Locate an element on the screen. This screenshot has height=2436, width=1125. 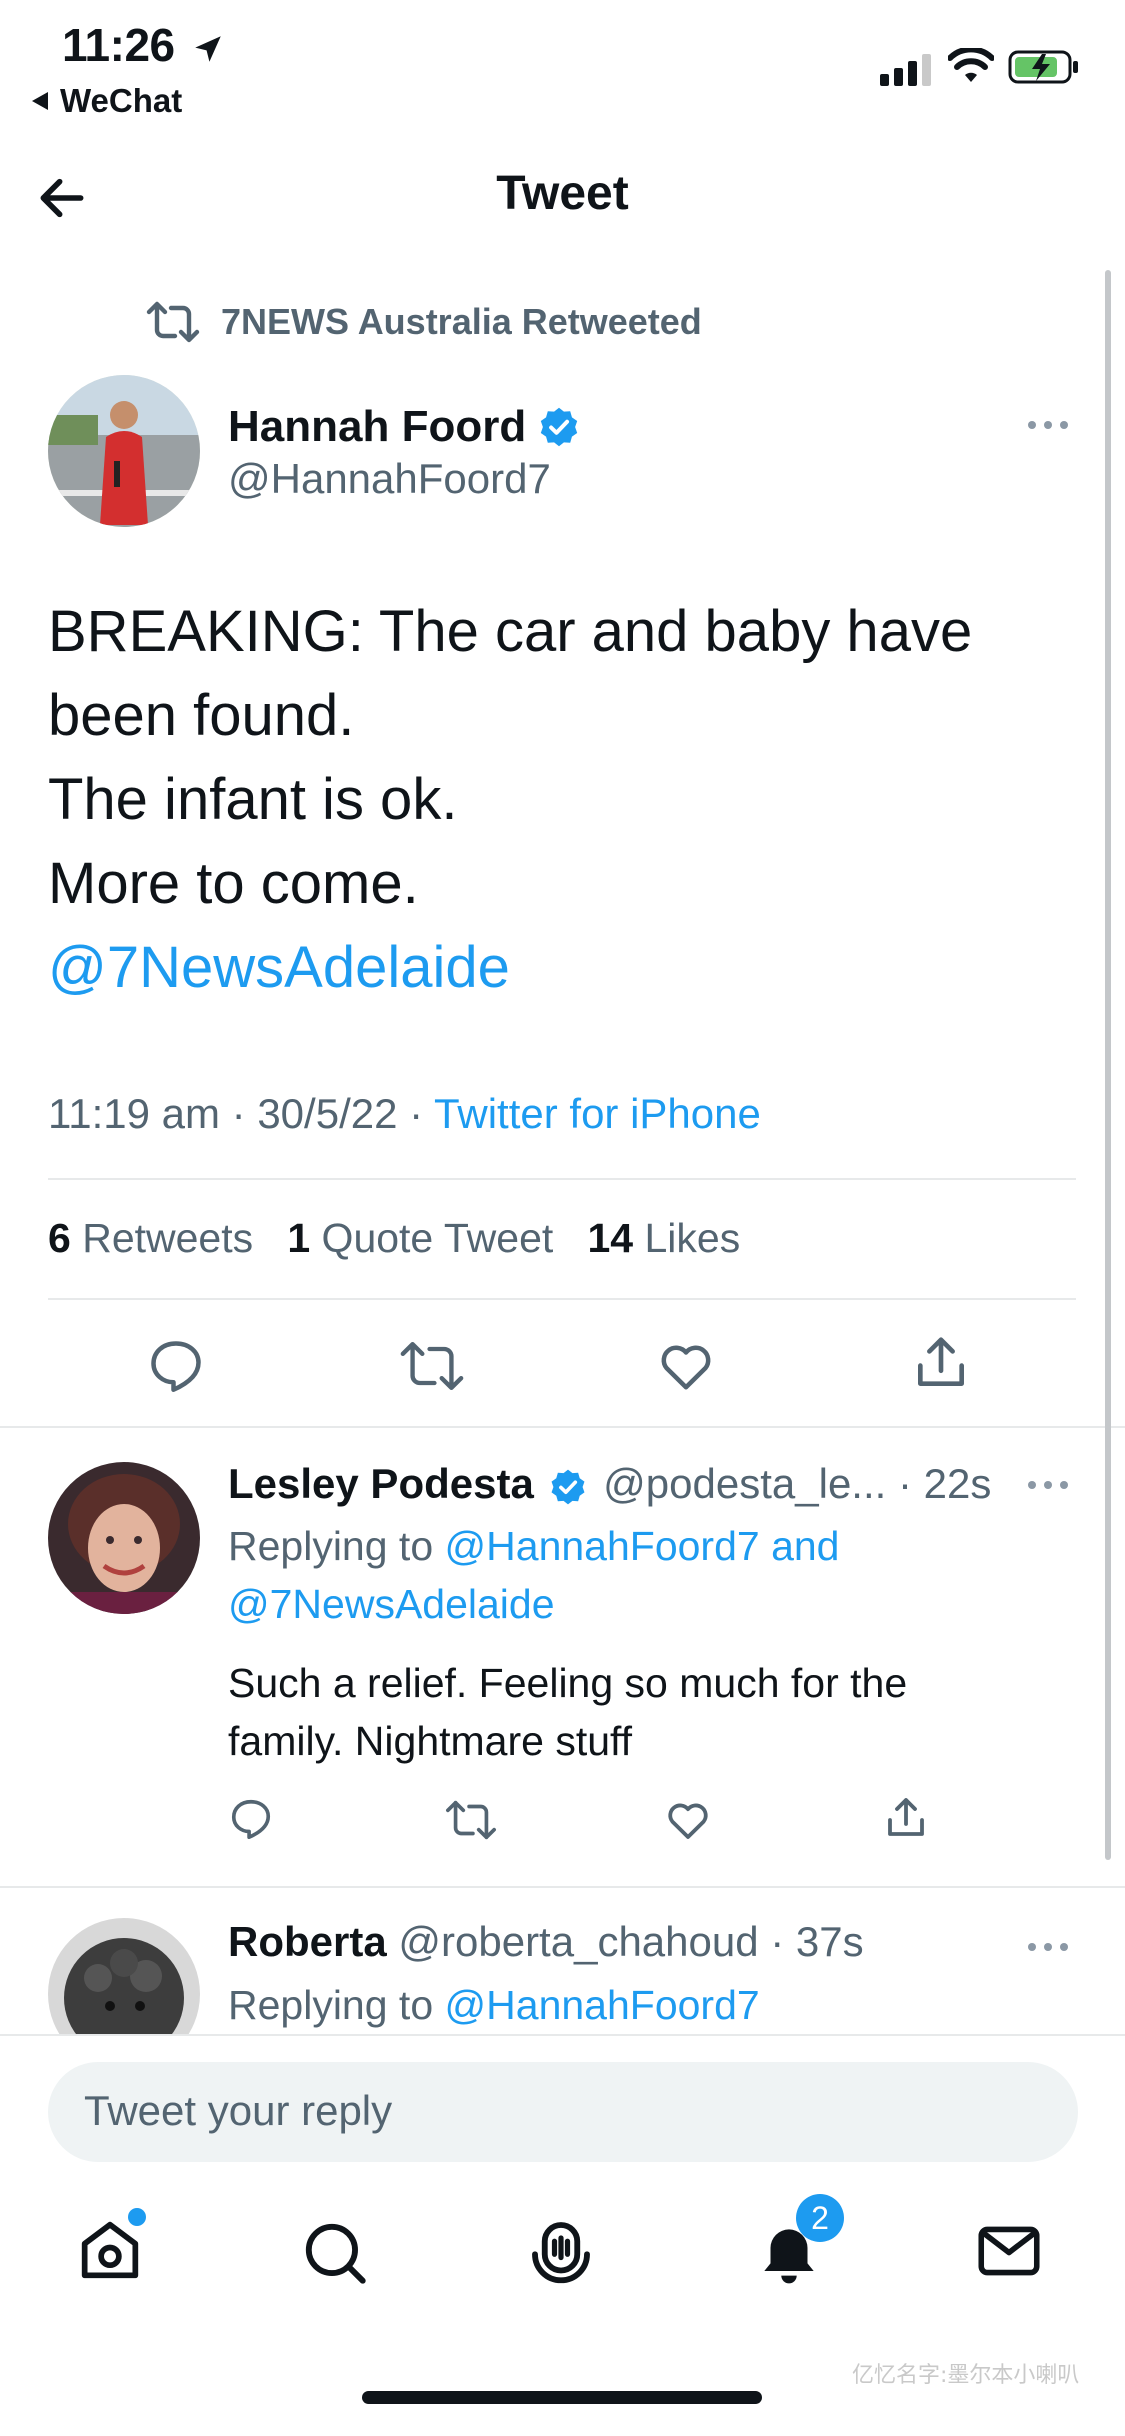
reply-time: · 37s is located at coordinates (817, 1941).